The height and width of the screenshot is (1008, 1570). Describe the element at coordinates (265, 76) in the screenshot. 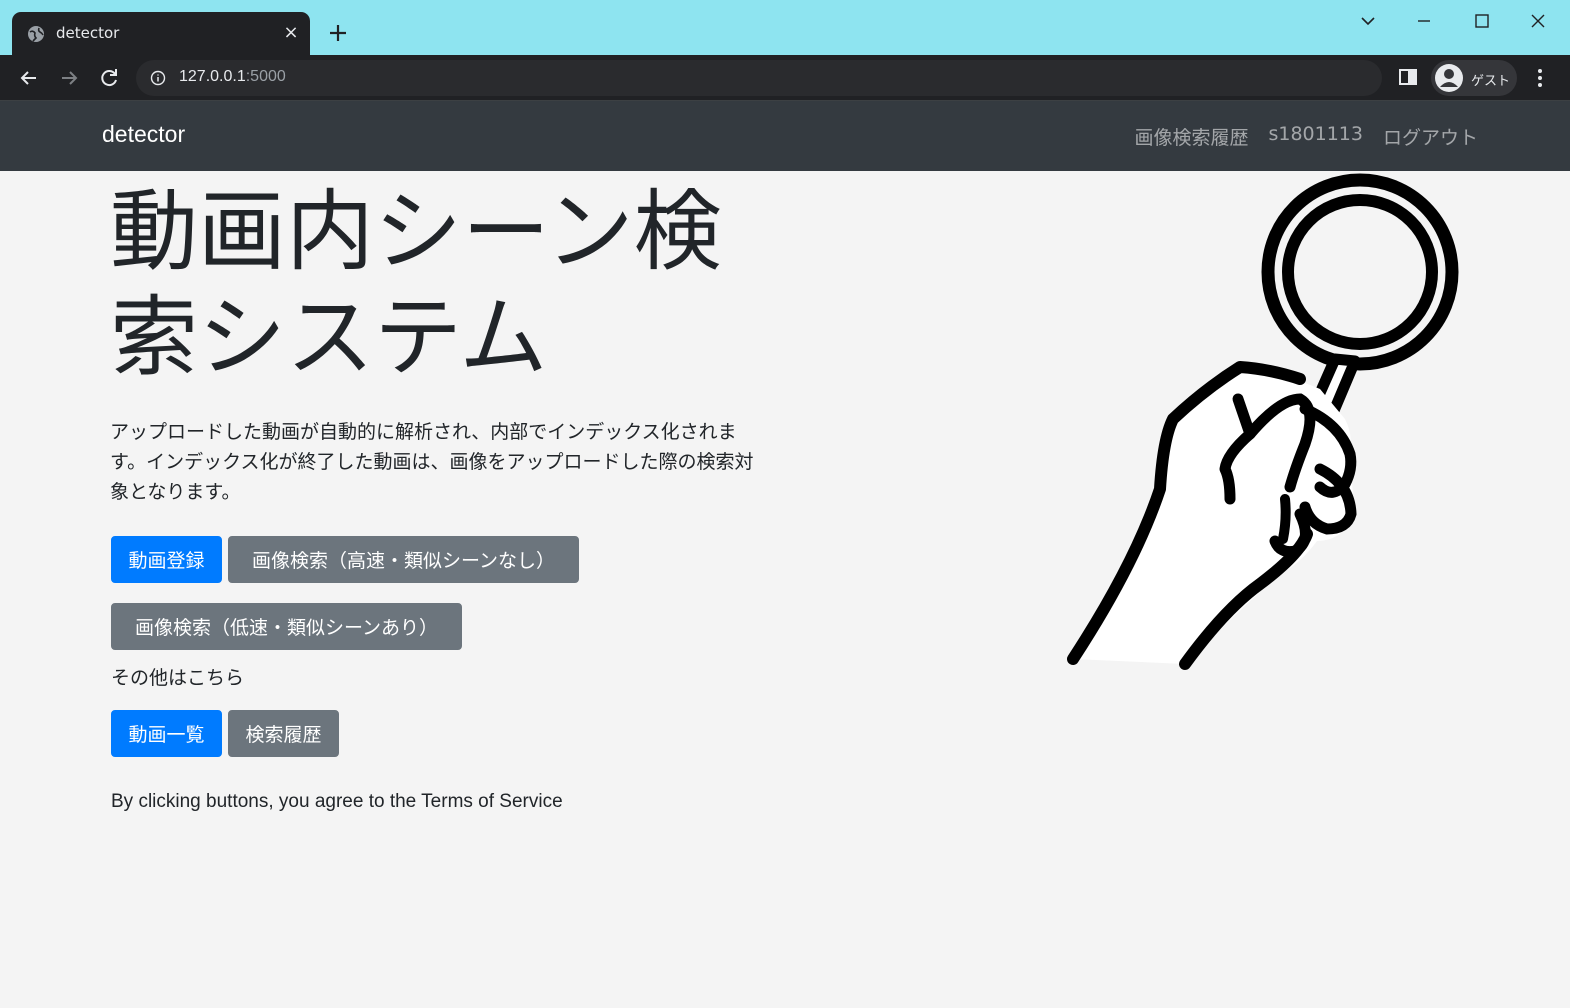

I see `url-port: :5000` at that location.